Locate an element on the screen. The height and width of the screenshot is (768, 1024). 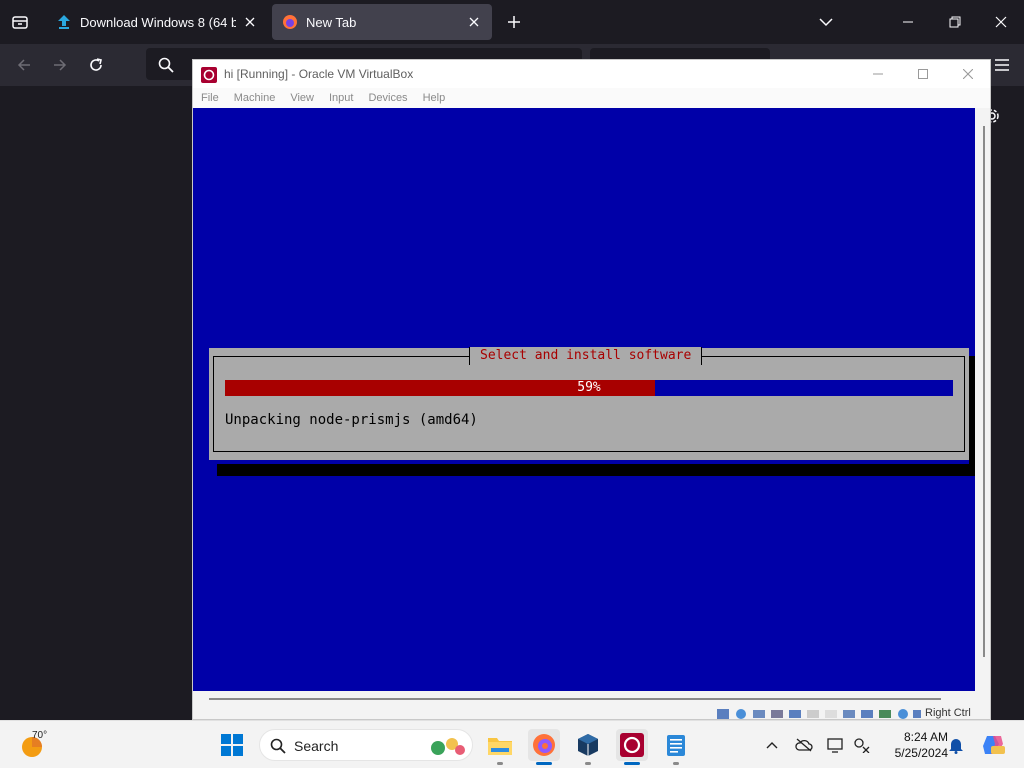
reload-icon is located at coordinates (96, 65).